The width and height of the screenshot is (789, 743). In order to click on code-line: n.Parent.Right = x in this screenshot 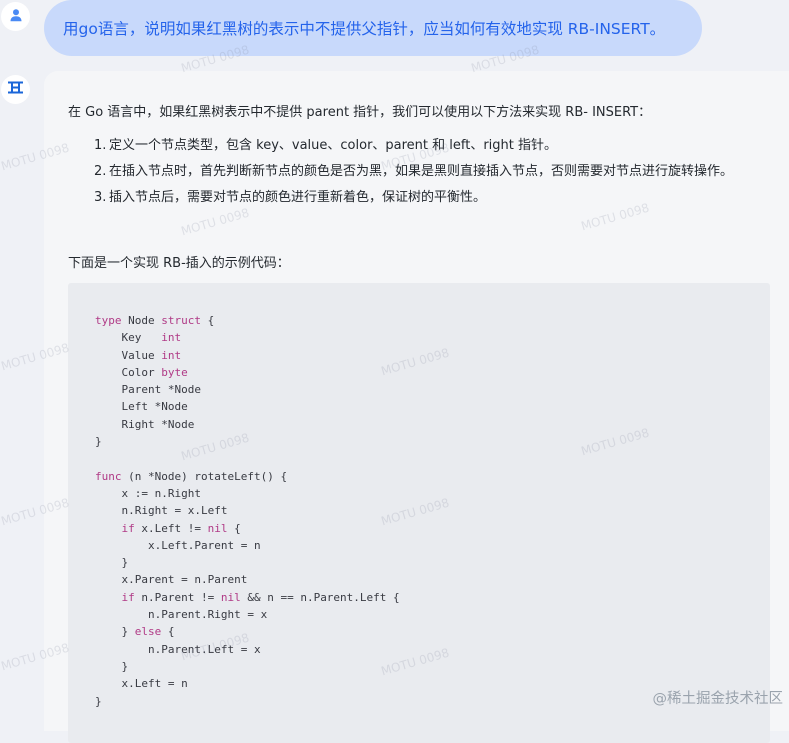, I will do `click(181, 615)`.